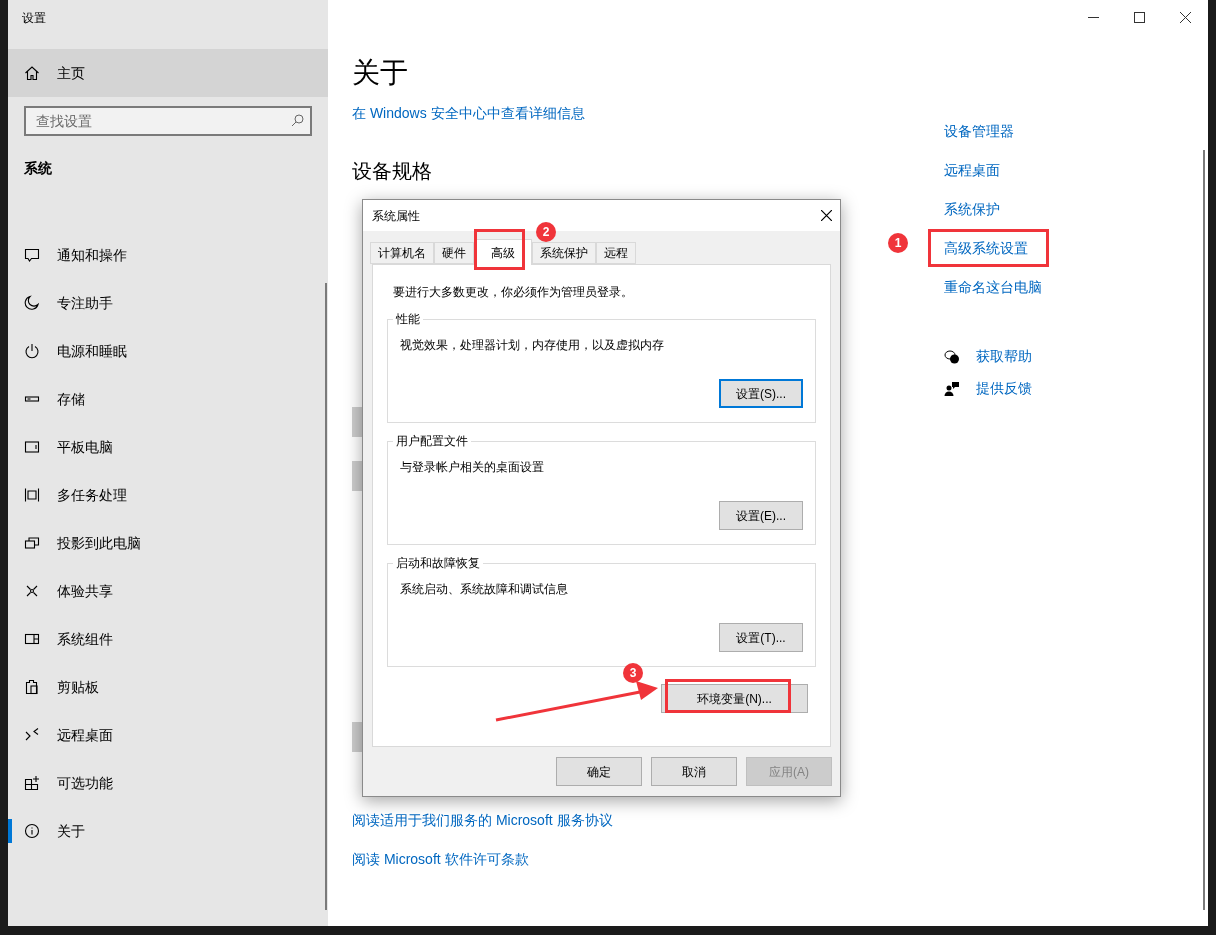 The width and height of the screenshot is (1216, 935). Describe the element at coordinates (32, 73) in the screenshot. I see `home-icon` at that location.